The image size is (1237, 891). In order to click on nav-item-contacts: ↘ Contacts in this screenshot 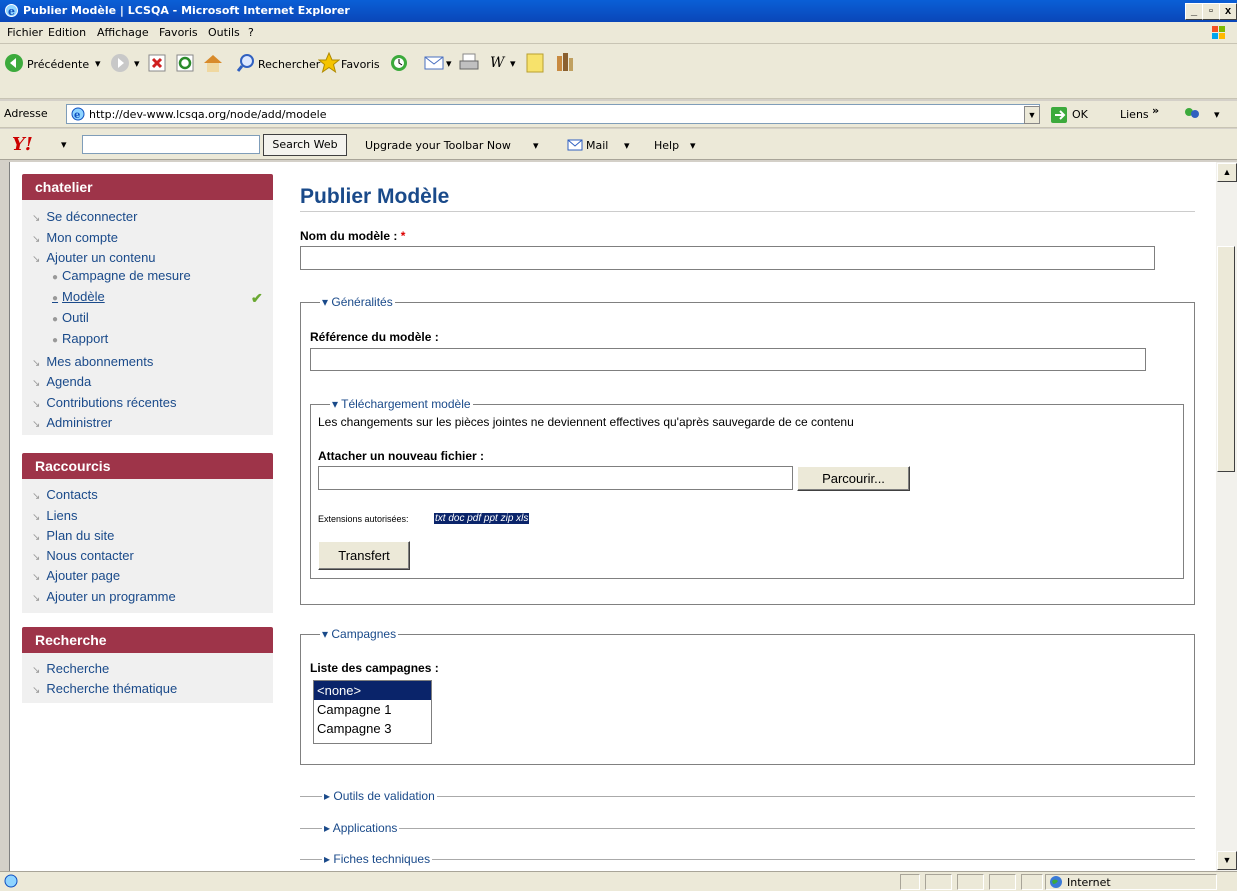, I will do `click(65, 494)`.